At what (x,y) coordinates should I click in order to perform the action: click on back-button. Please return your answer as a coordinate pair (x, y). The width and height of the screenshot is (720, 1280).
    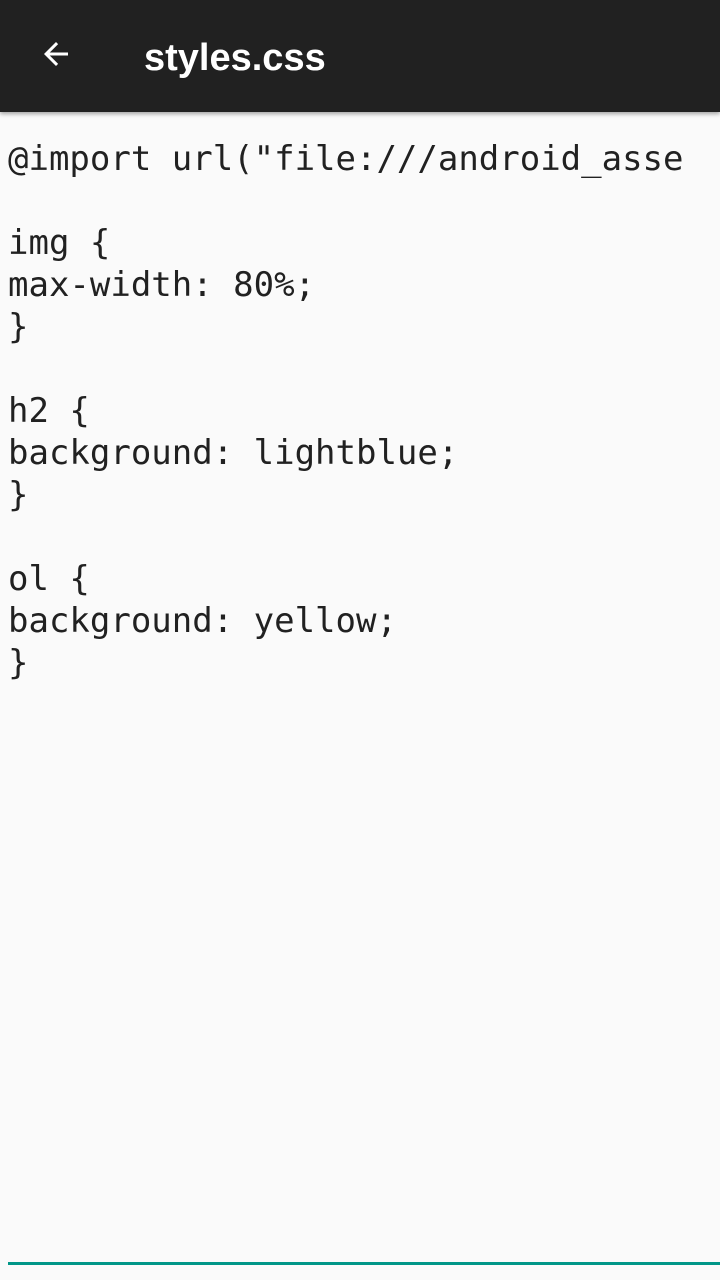
    Looking at the image, I should click on (56, 56).